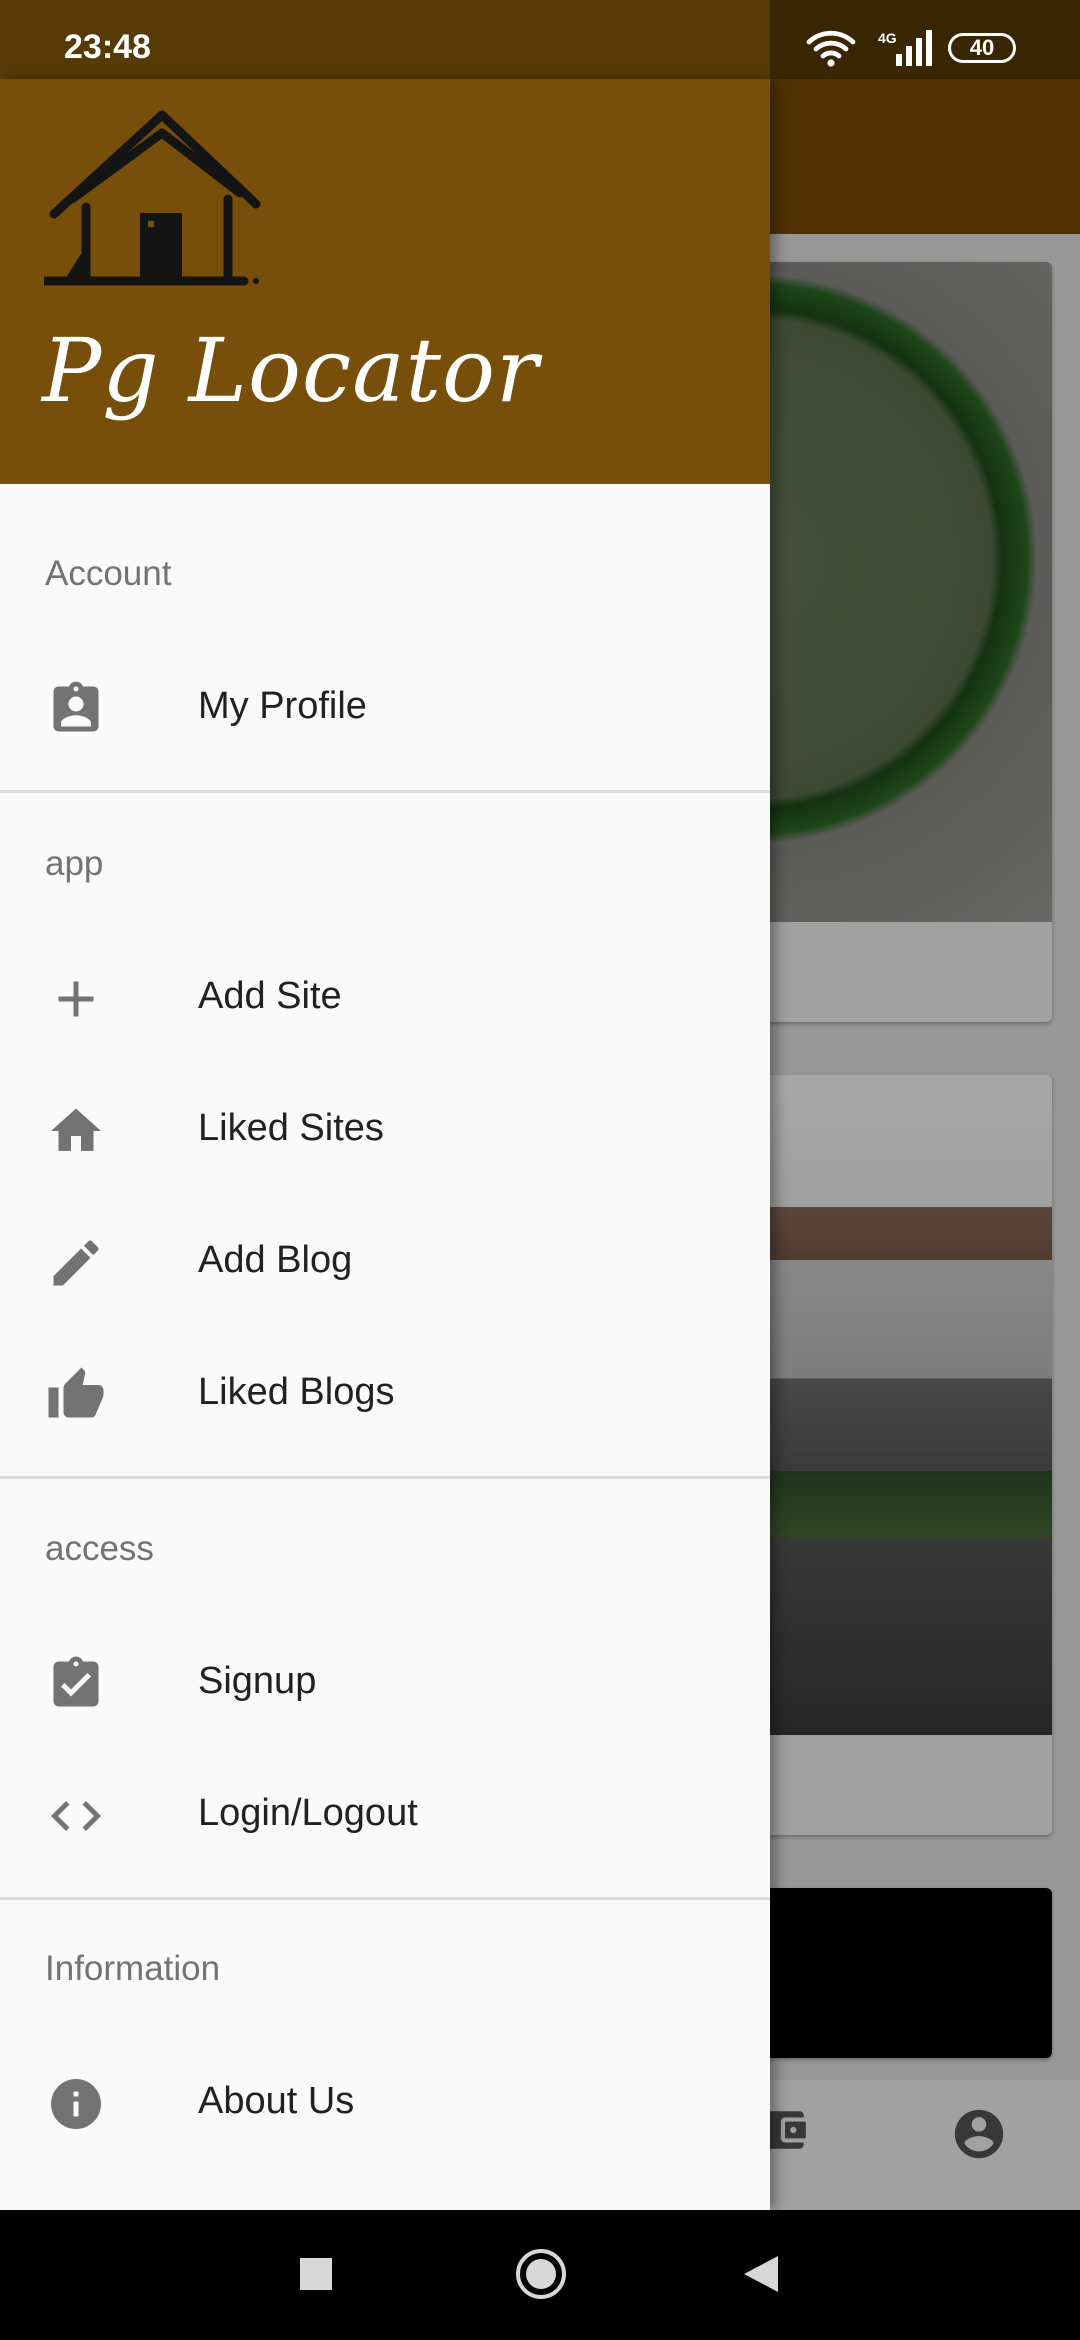 The height and width of the screenshot is (2340, 1080). I want to click on status-time: 23:48, so click(107, 47).